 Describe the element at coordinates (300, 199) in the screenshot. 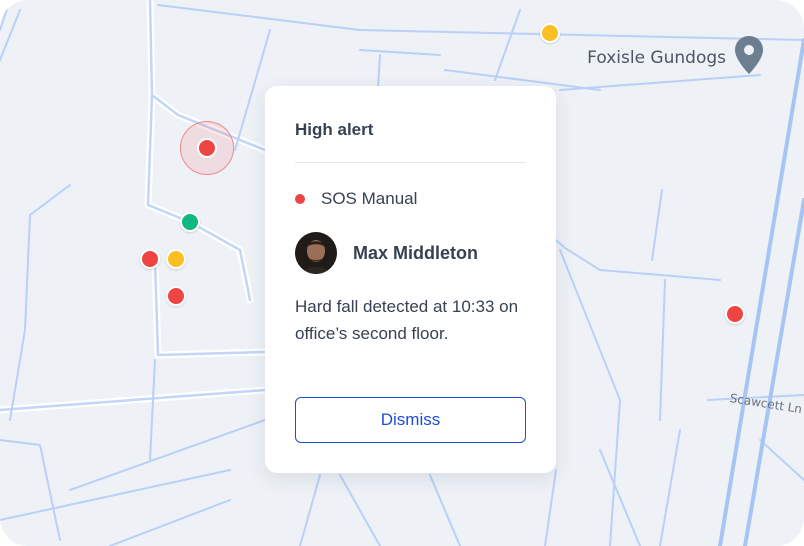

I see `status-dot-icon` at that location.